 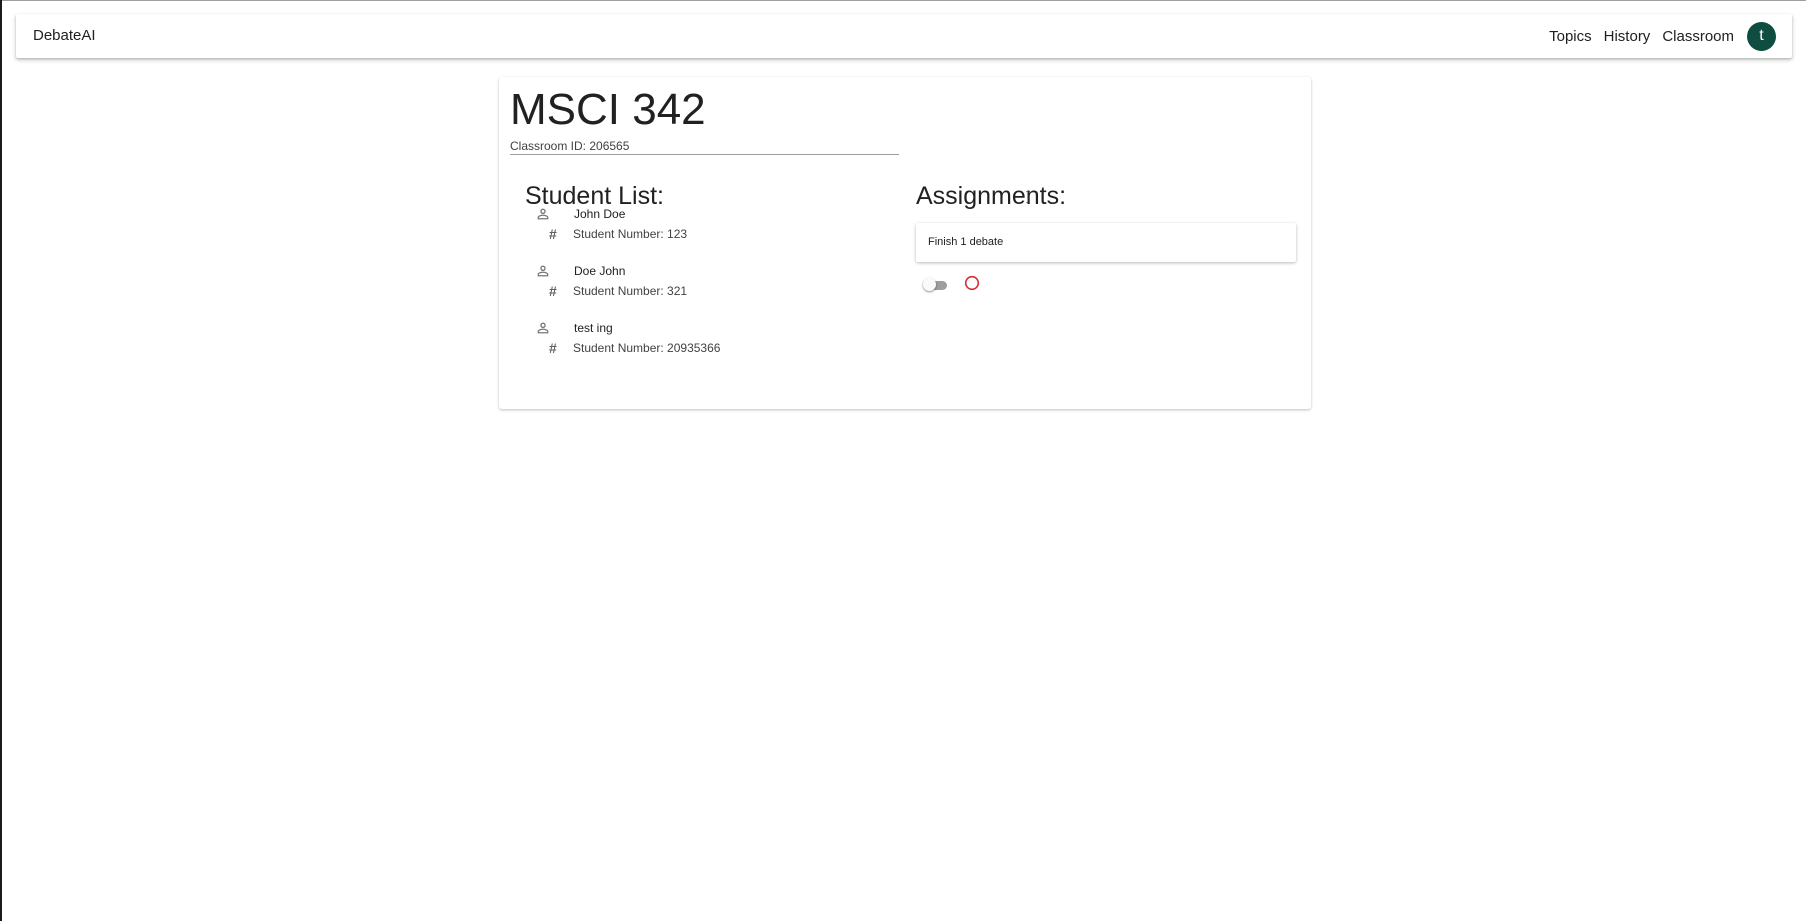 What do you see at coordinates (1028, 197) in the screenshot?
I see `text-cursor-icon` at bounding box center [1028, 197].